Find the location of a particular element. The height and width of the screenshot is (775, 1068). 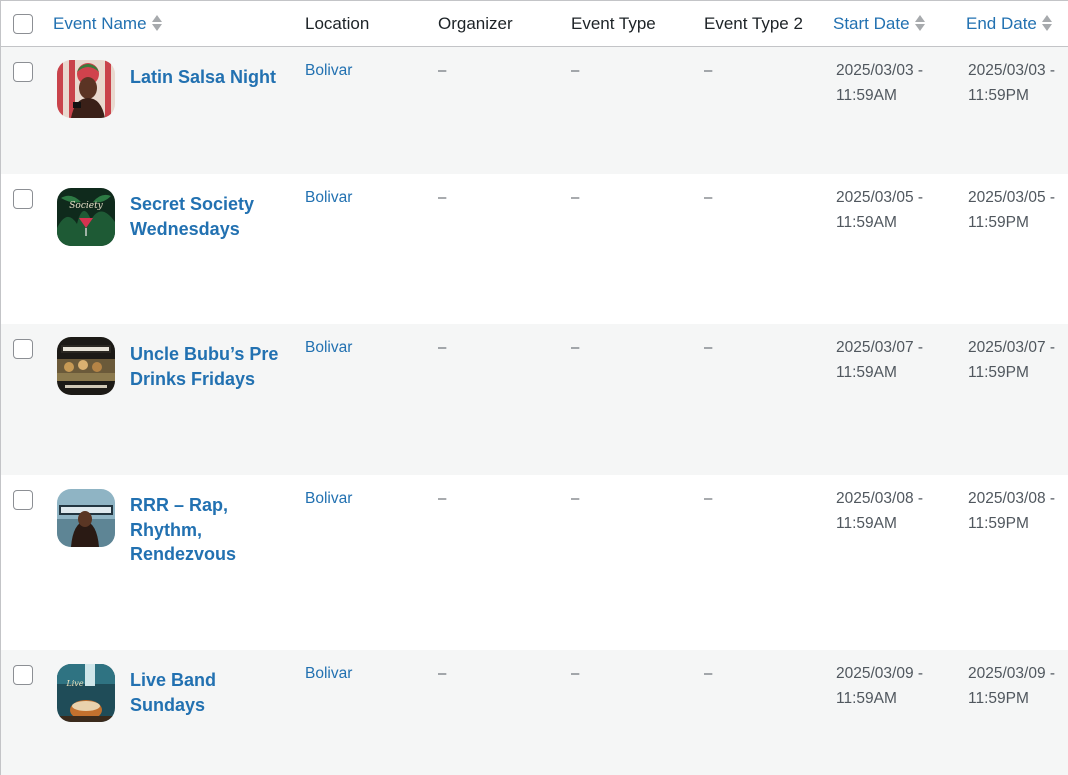

end-date-value: 2025/03/05 - 11:59PM is located at coordinates (1012, 210).